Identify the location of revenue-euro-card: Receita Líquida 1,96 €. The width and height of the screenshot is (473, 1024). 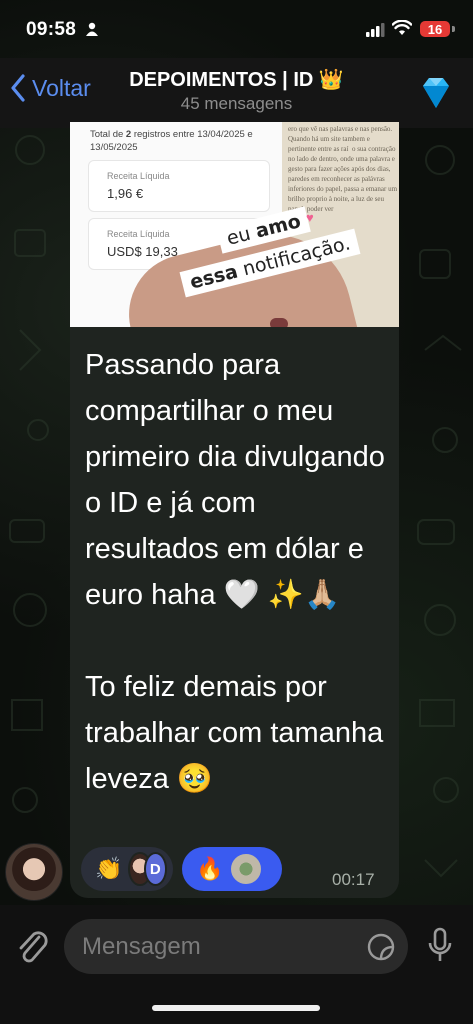
(179, 186).